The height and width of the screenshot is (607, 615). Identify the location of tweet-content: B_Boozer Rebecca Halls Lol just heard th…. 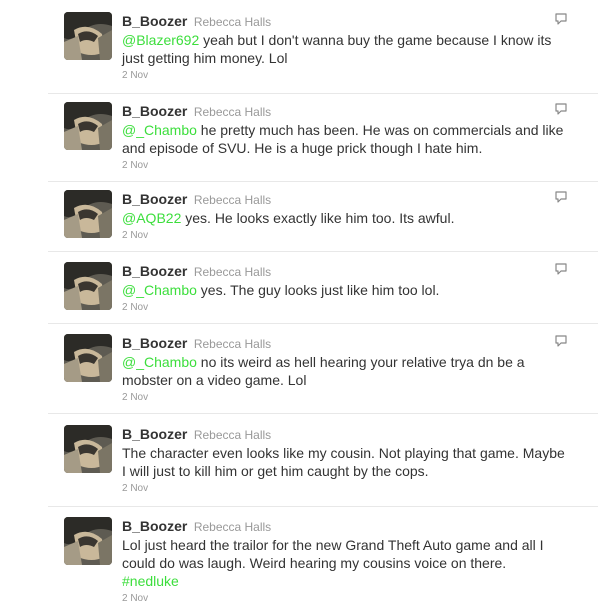
(344, 561).